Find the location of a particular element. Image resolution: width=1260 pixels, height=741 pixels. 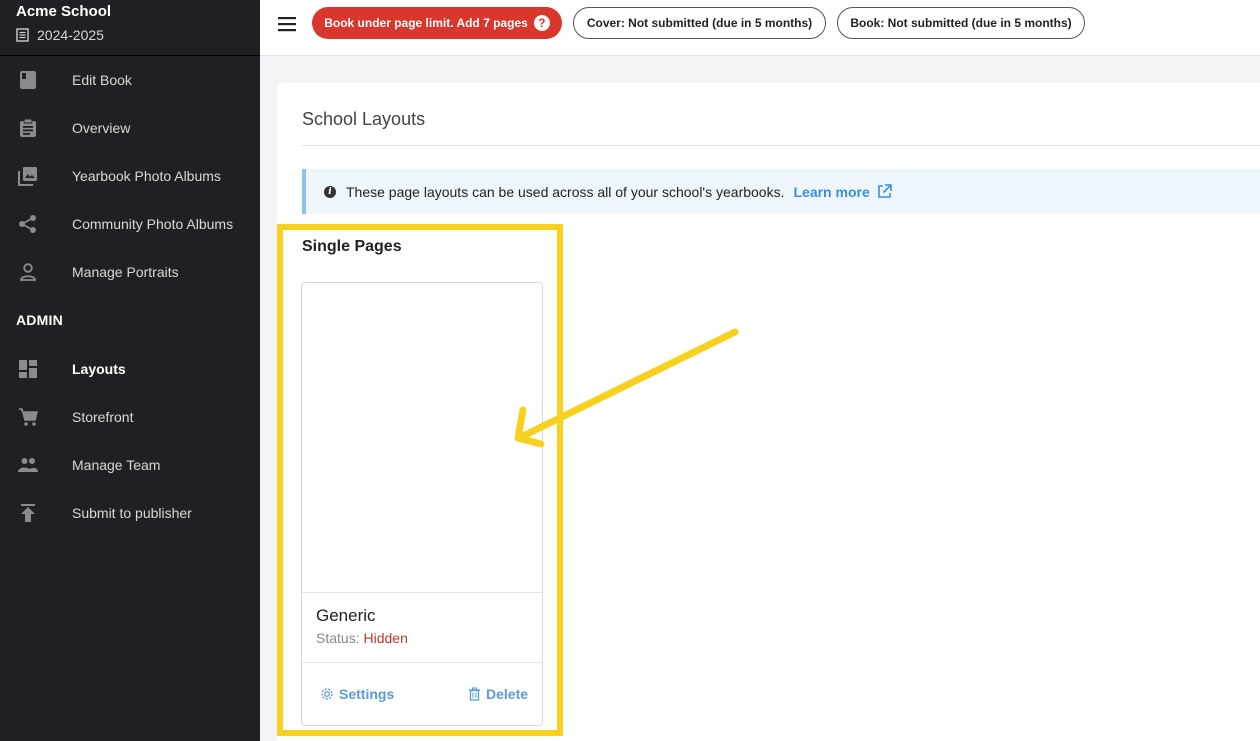

sidebar-item-storefront: Storefront is located at coordinates (130, 417).